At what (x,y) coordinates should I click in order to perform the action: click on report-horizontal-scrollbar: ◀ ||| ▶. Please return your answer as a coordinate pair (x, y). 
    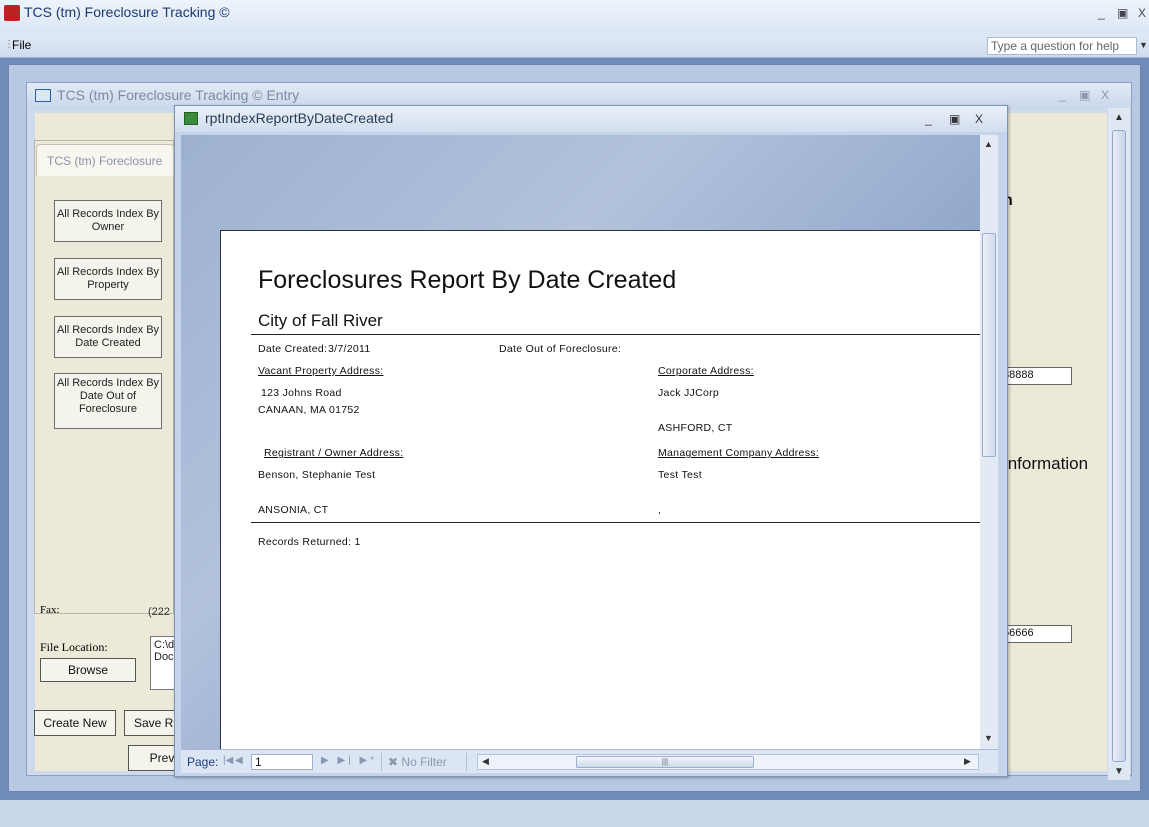
    Looking at the image, I should click on (728, 762).